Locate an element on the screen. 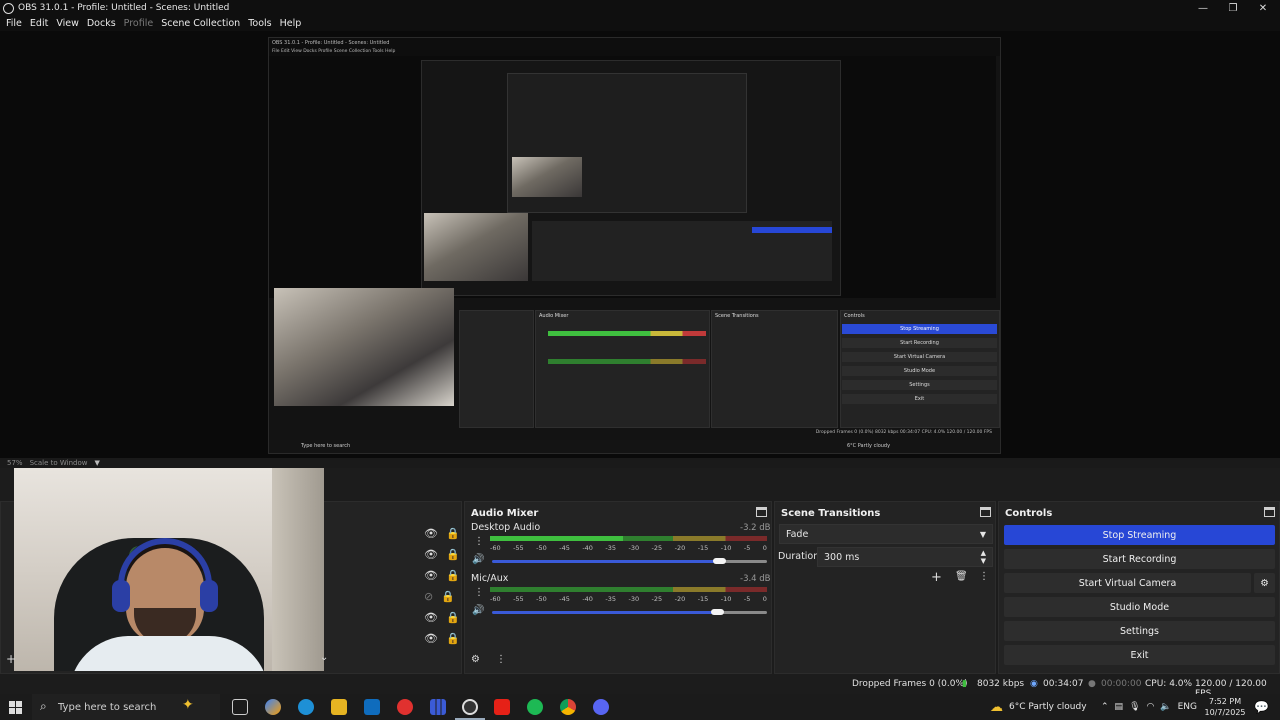 This screenshot has height=720, width=1280. chevron-up-icon: ⌃ is located at coordinates (1105, 707).